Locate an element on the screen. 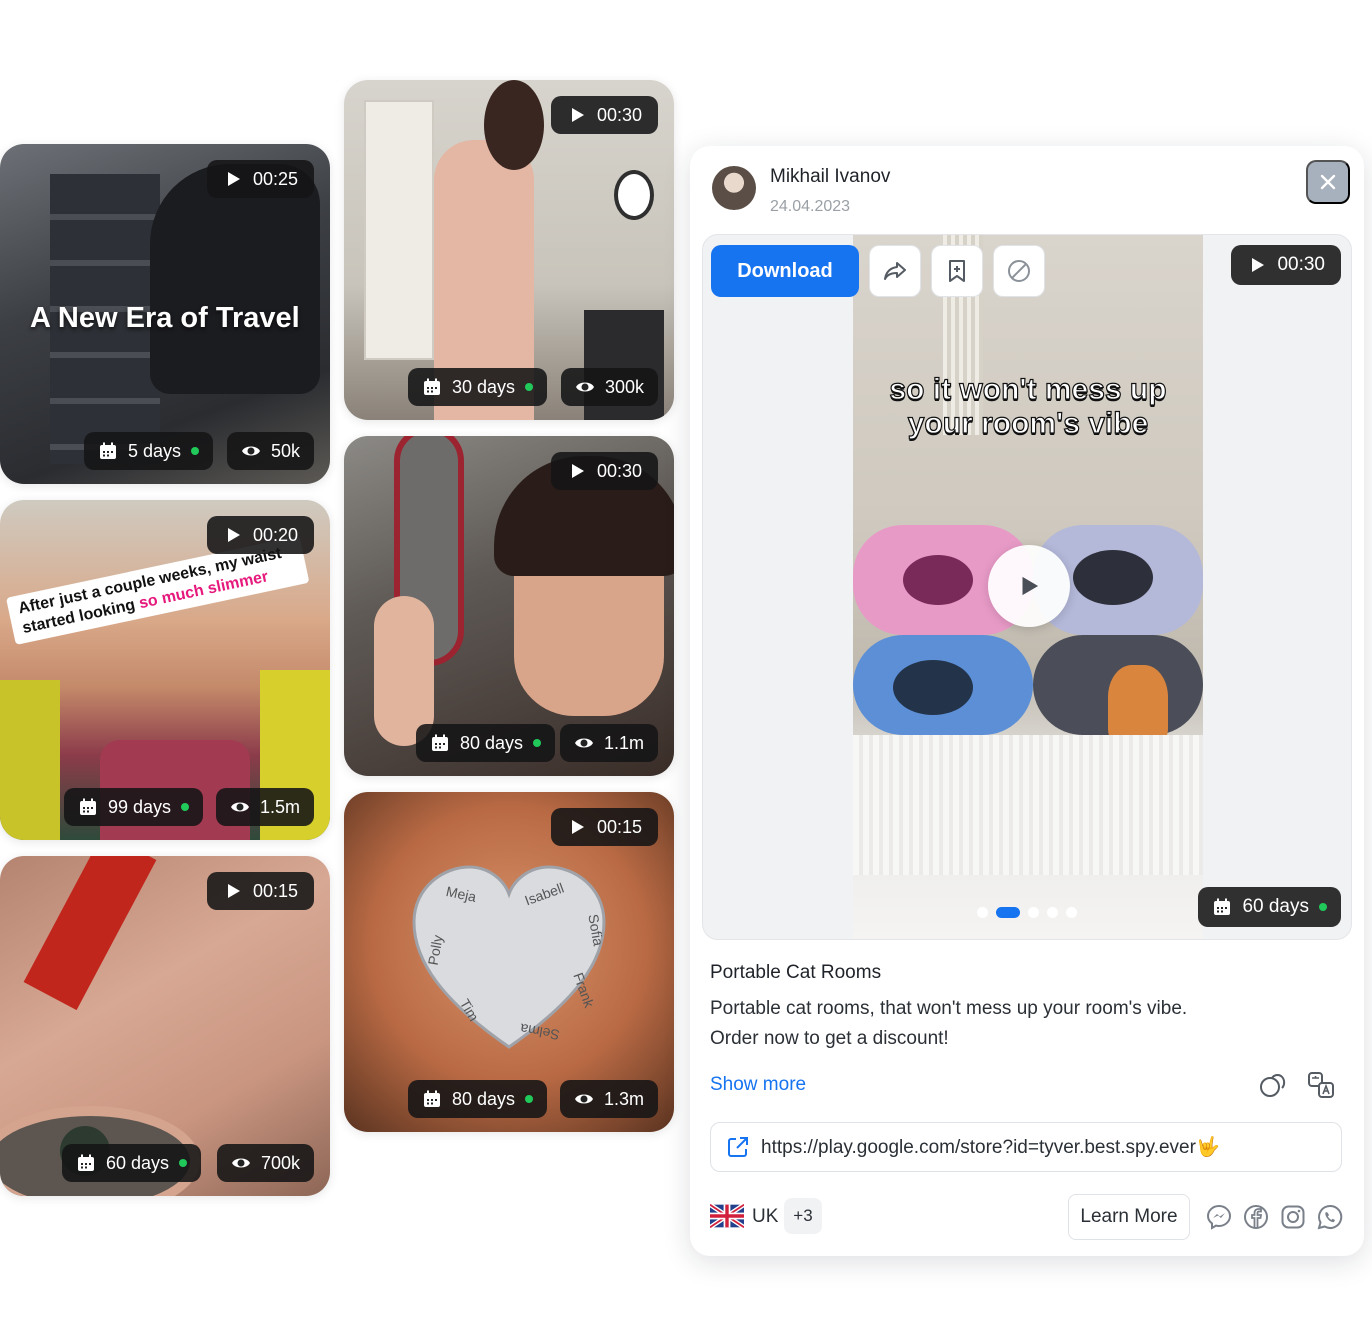 The width and height of the screenshot is (1372, 1336). author-name: Mikhail Ivanov is located at coordinates (830, 177).